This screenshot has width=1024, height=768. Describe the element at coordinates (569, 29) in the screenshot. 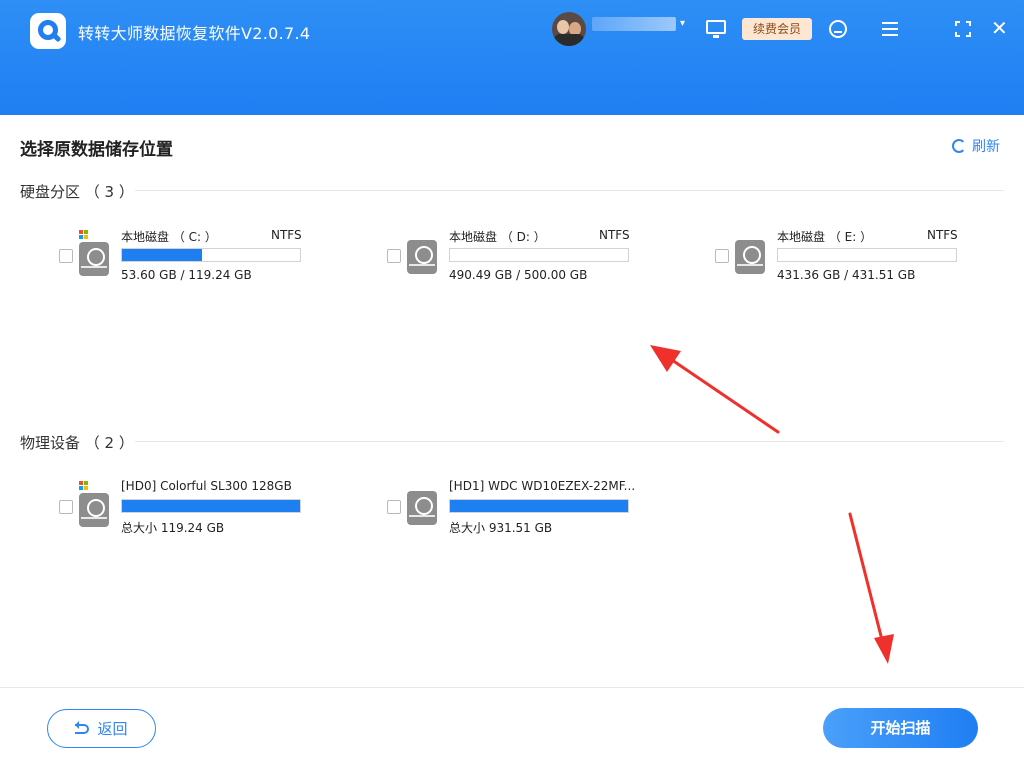

I see `user-avatar` at that location.